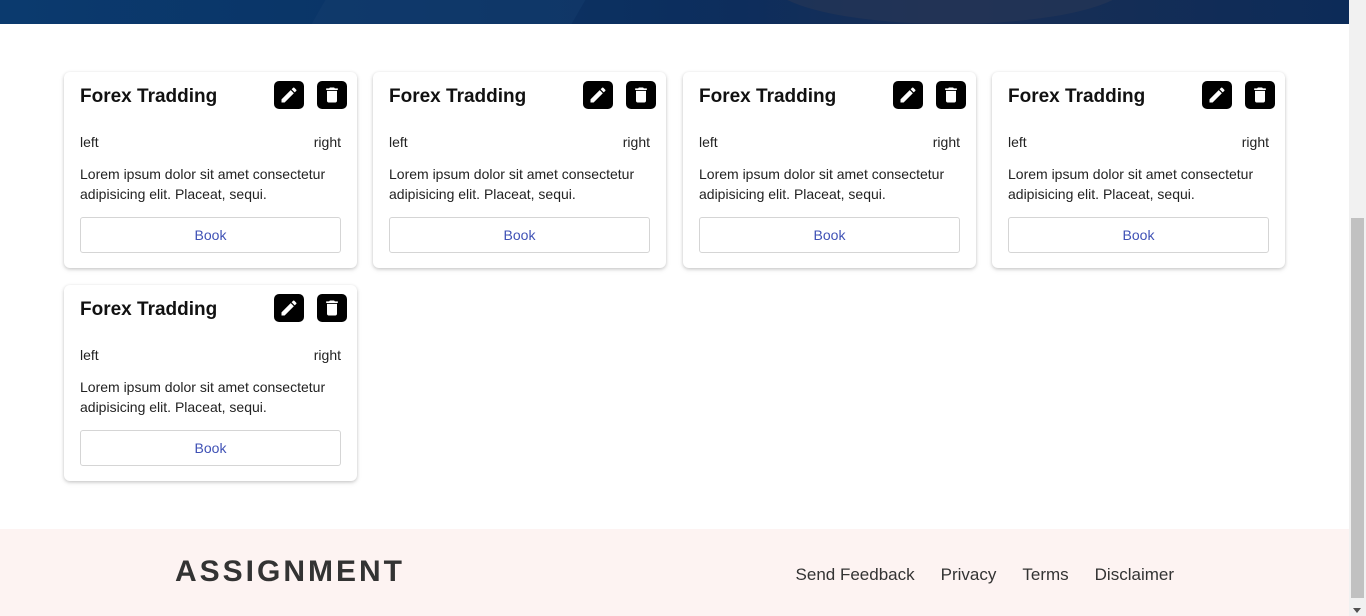 This screenshot has width=1366, height=616. Describe the element at coordinates (674, 12) in the screenshot. I see `hero-banner` at that location.